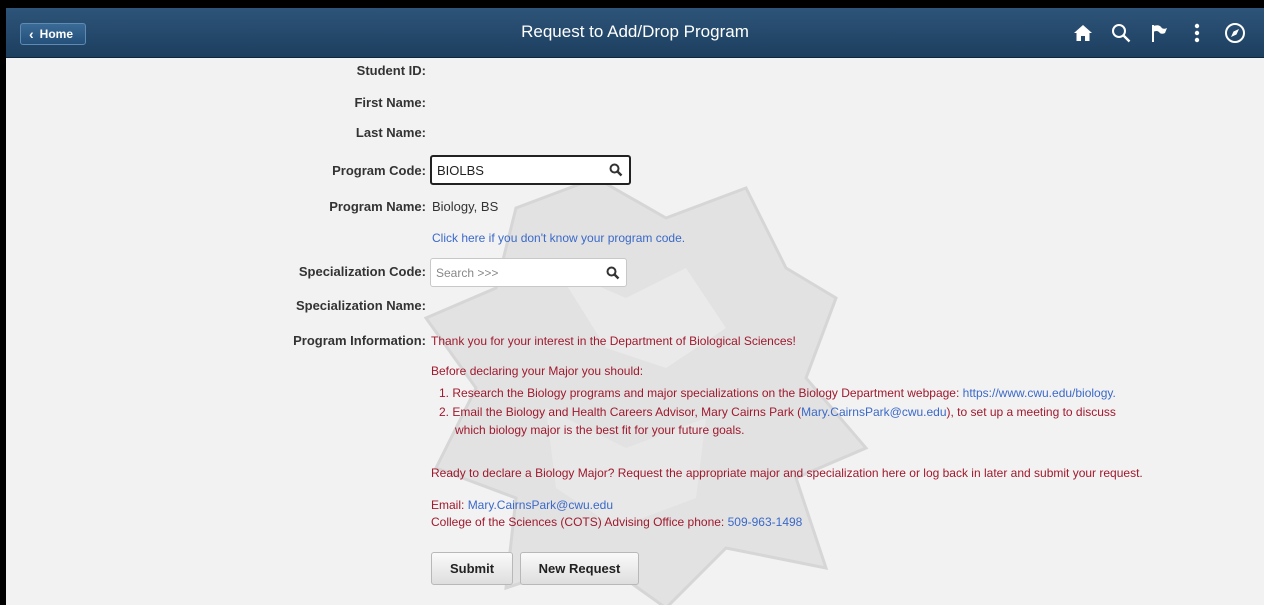 The width and height of the screenshot is (1264, 605). What do you see at coordinates (873, 412) in the screenshot?
I see `advisor-email-link: Mary.CairnsPark@cwu.edu` at bounding box center [873, 412].